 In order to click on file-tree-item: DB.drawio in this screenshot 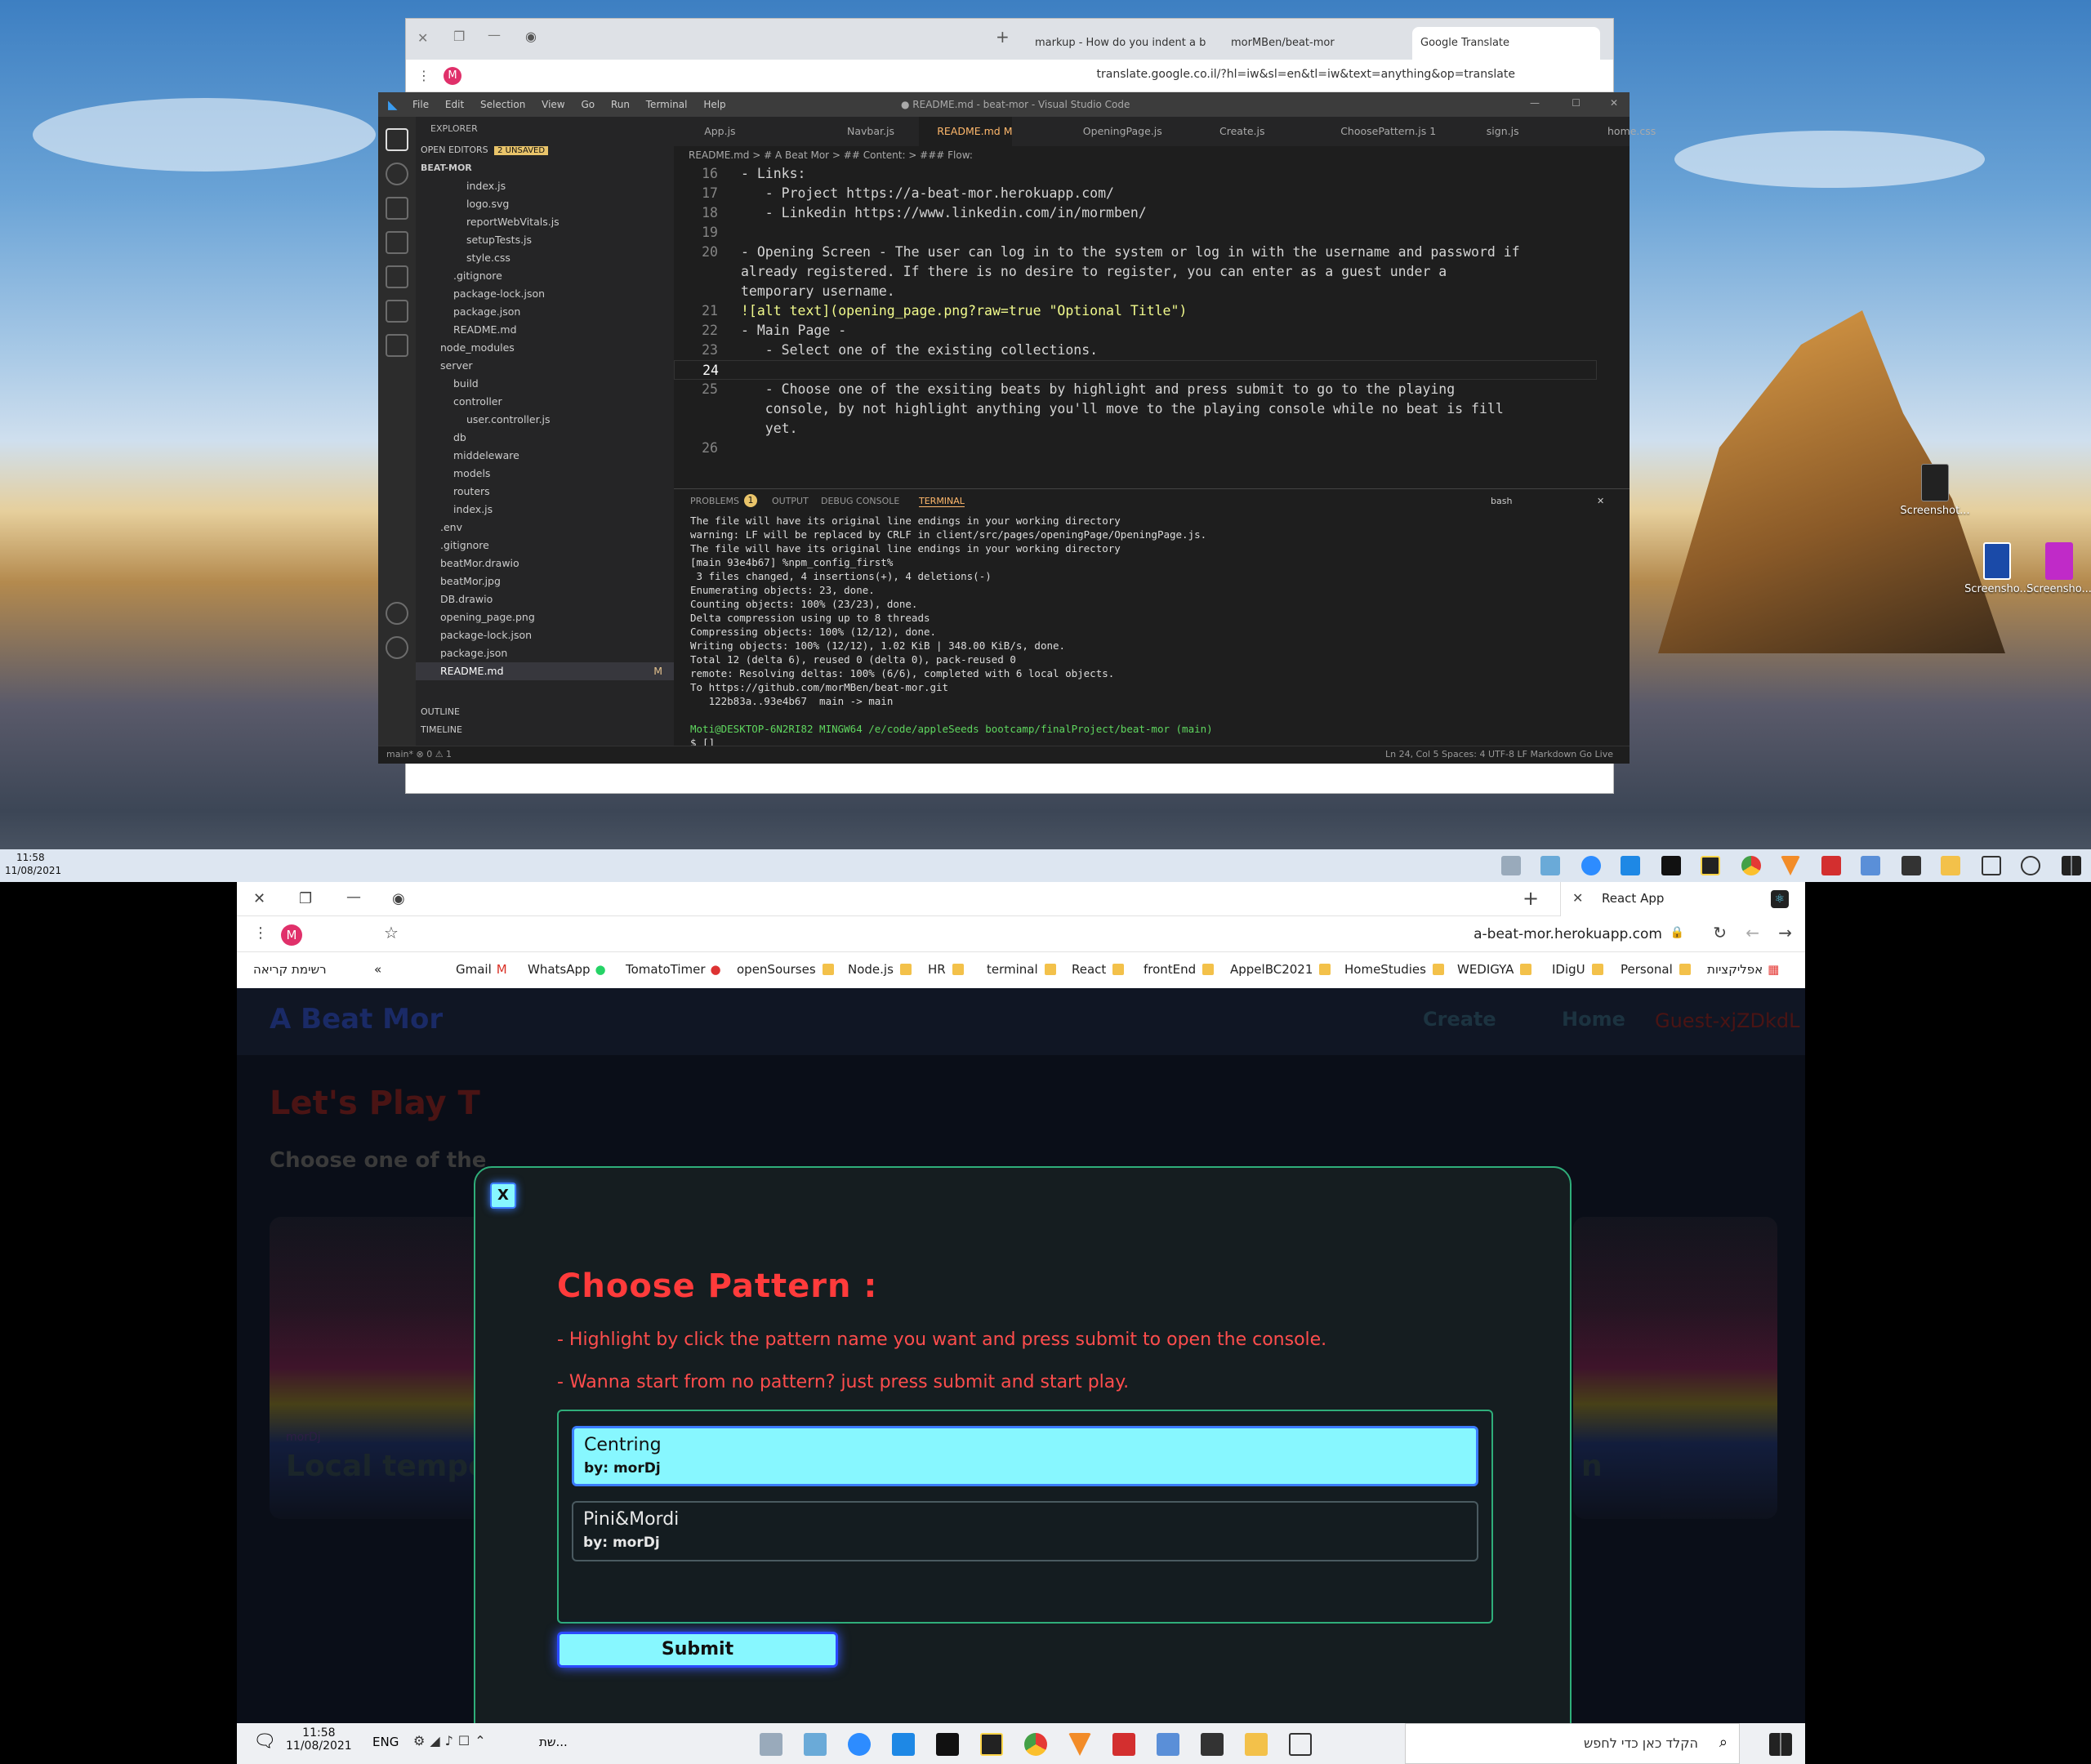, I will do `click(545, 599)`.